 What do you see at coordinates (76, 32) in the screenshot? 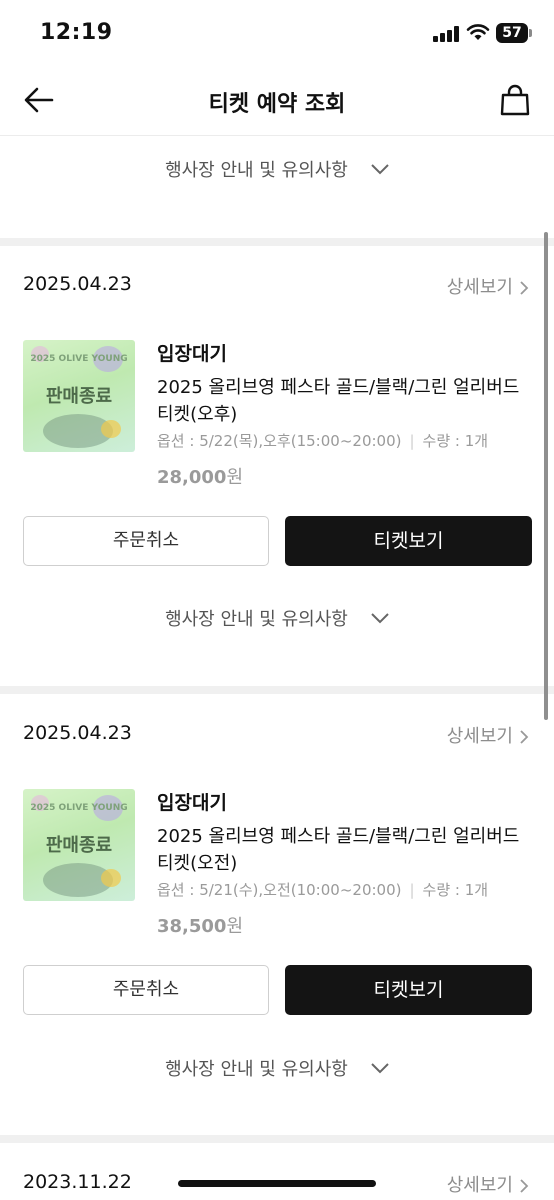
I see `clock: 12:19` at bounding box center [76, 32].